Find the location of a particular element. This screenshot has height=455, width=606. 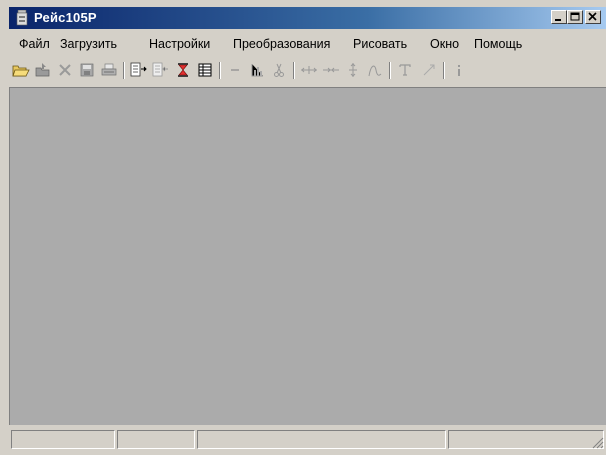

close-button is located at coordinates (593, 17).